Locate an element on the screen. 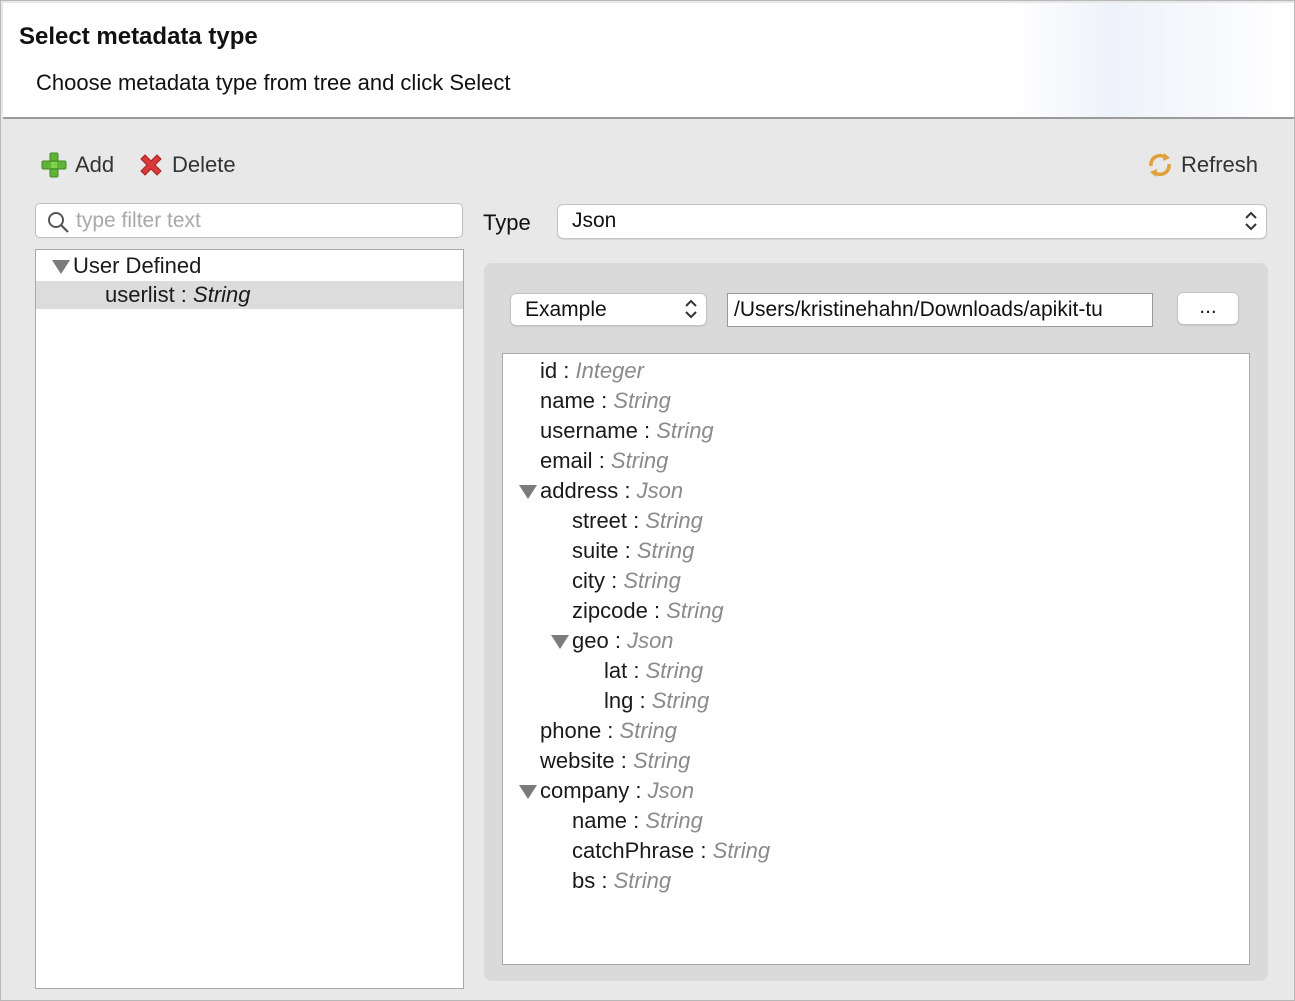 The image size is (1295, 1001). type-select: Json is located at coordinates (912, 221).